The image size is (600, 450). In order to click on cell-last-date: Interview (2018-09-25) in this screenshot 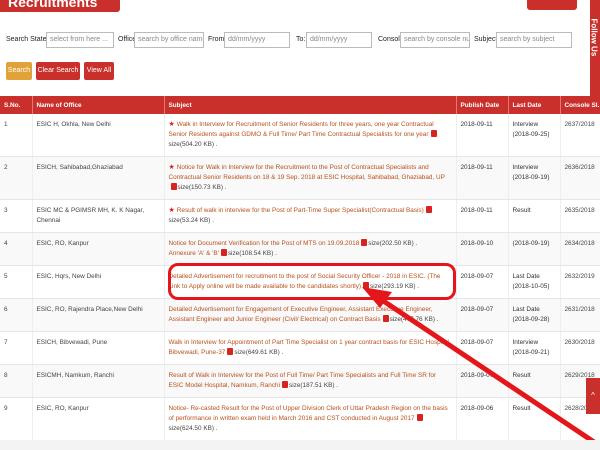, I will do `click(534, 135)`.